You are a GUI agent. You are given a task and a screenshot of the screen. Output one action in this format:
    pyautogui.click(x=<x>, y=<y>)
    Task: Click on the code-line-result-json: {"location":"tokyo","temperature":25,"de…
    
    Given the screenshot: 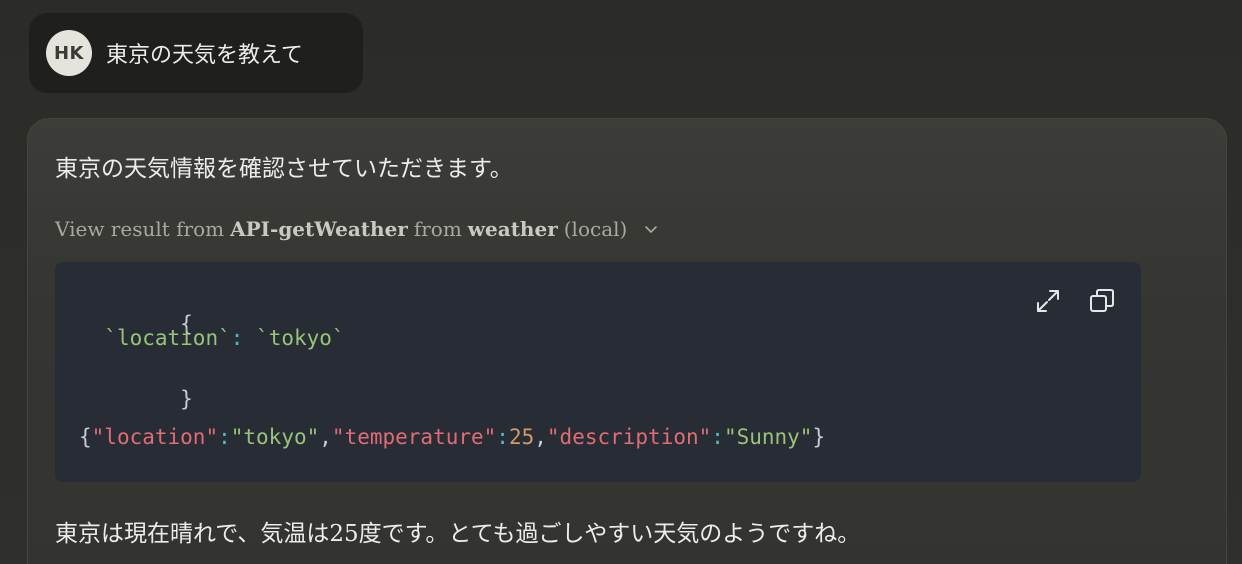 What is the action you would take?
    pyautogui.click(x=452, y=437)
    